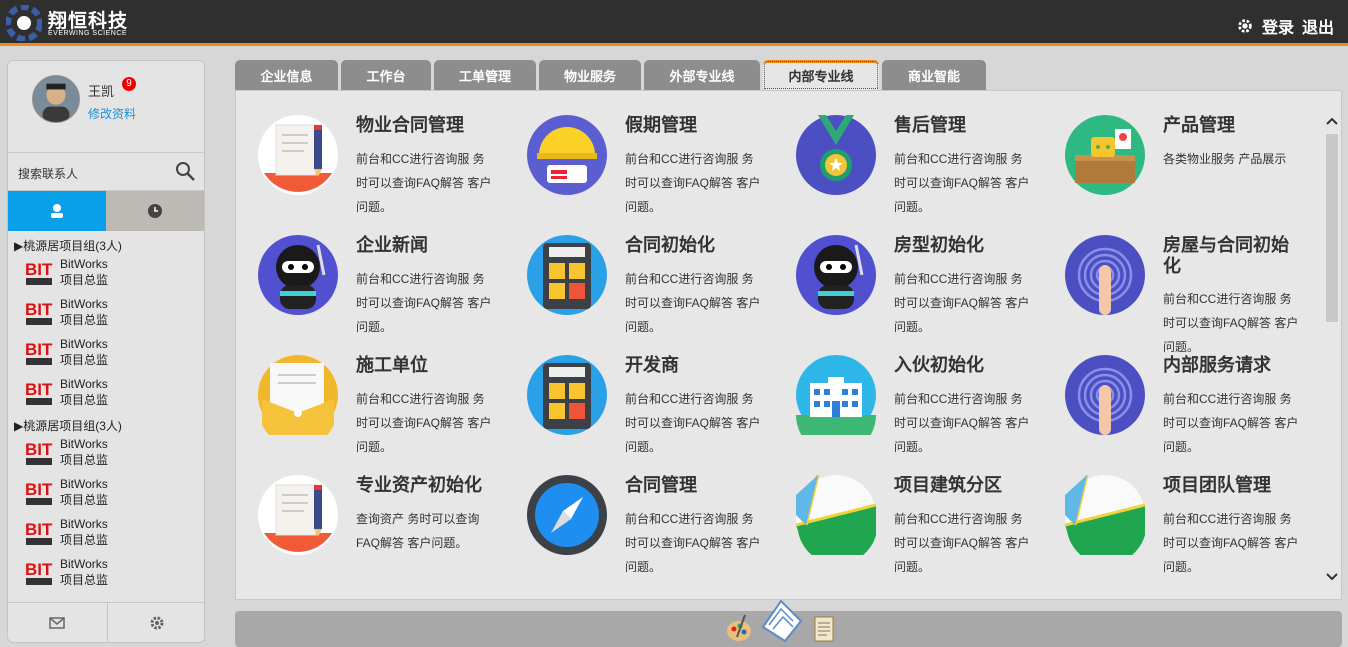 This screenshot has height=647, width=1348. What do you see at coordinates (567, 515) in the screenshot?
I see `compass-icon` at bounding box center [567, 515].